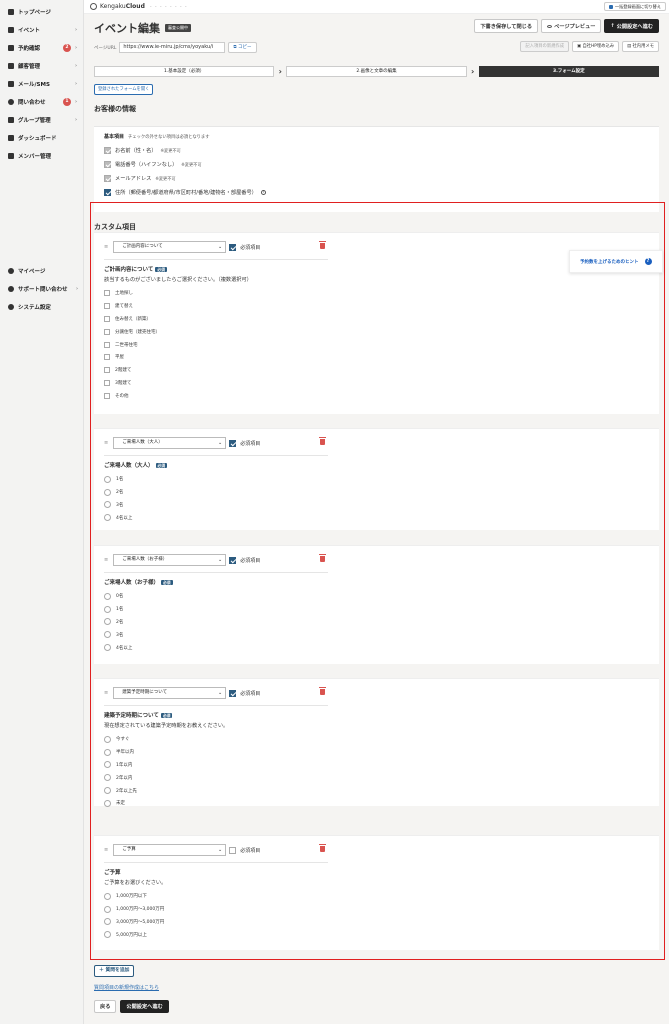 The width and height of the screenshot is (669, 1024). I want to click on question-option: 分譲住宅（建売住宅）, so click(254, 331).